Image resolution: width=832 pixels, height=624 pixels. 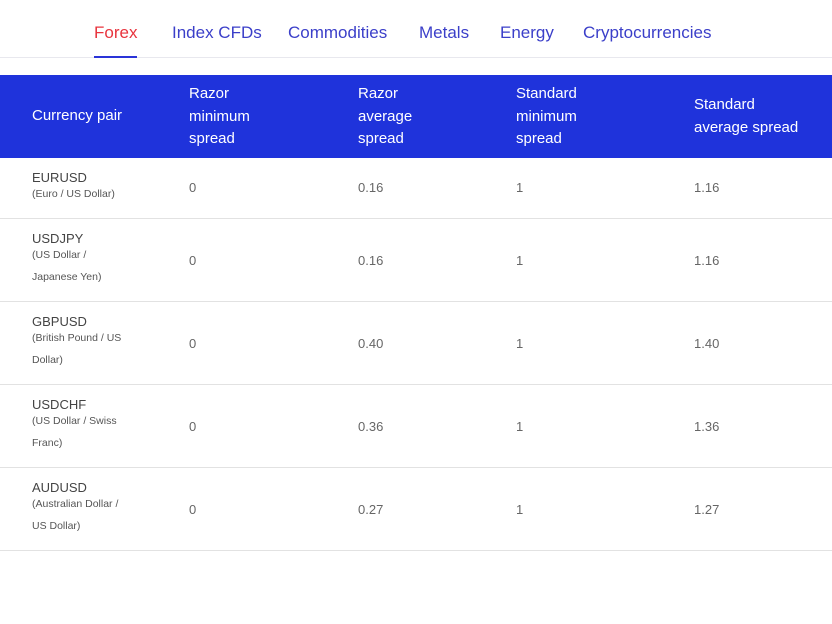 I want to click on pair-name: (Euro / US Dollar), so click(x=73, y=194).